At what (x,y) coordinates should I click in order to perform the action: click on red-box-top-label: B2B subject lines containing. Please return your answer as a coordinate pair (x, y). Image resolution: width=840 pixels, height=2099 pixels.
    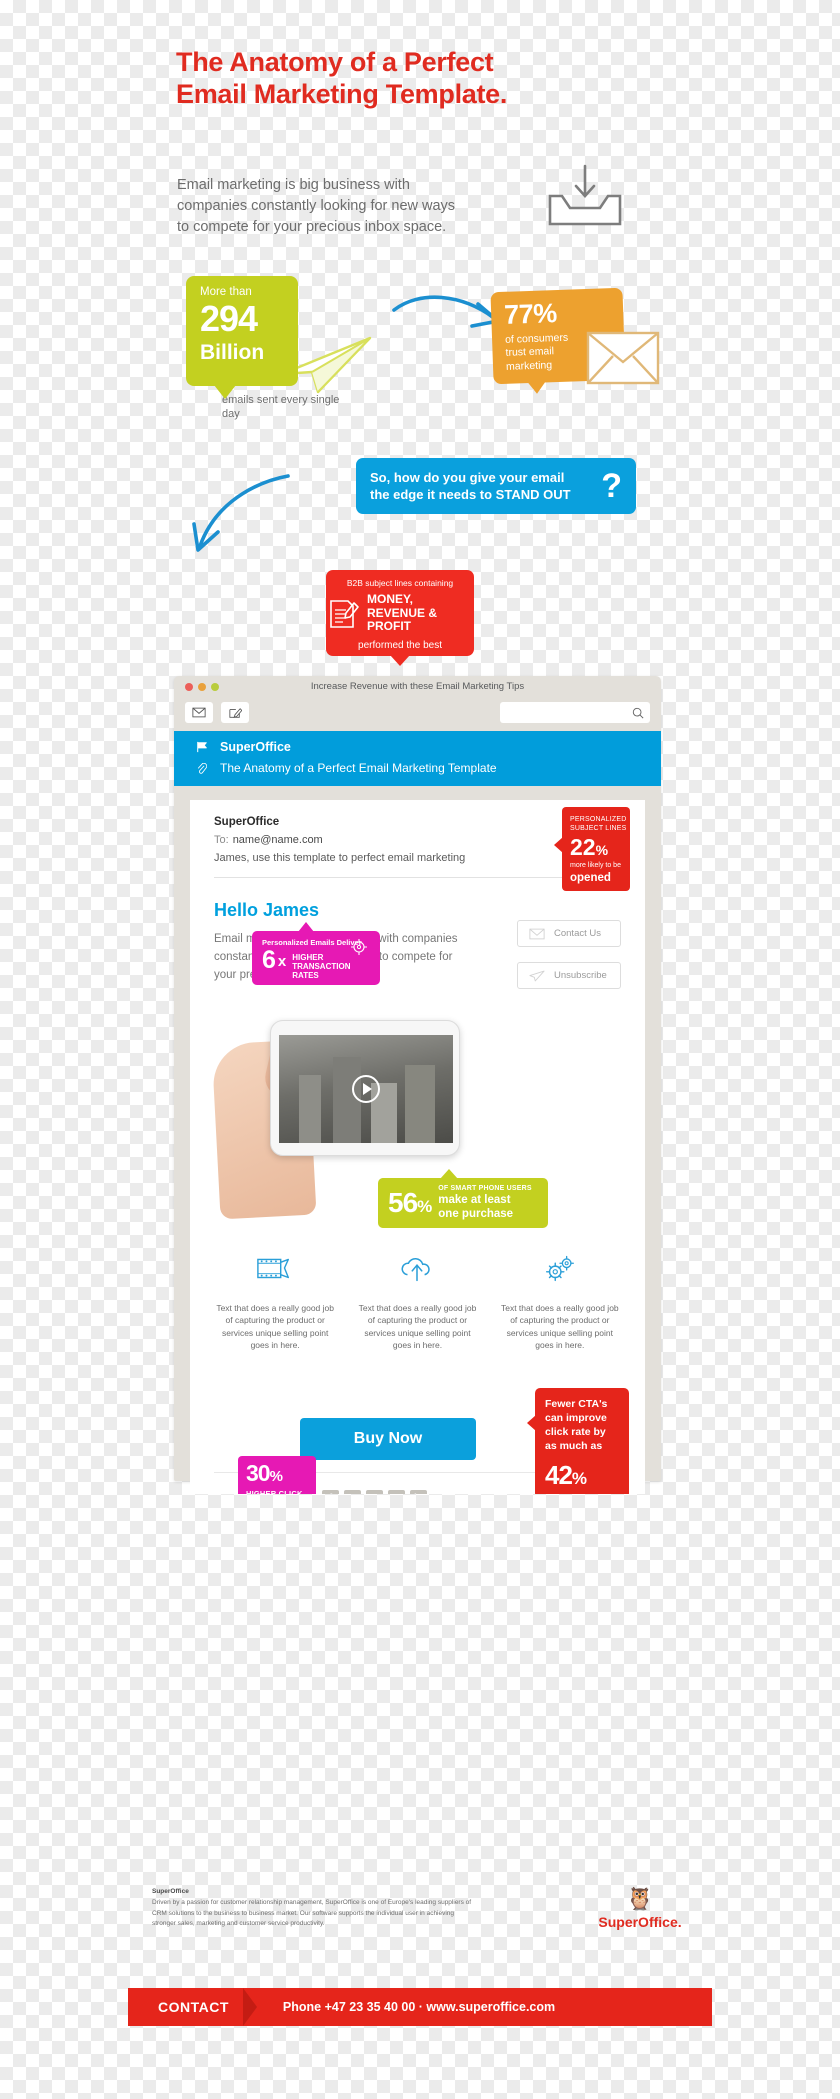
    Looking at the image, I should click on (400, 583).